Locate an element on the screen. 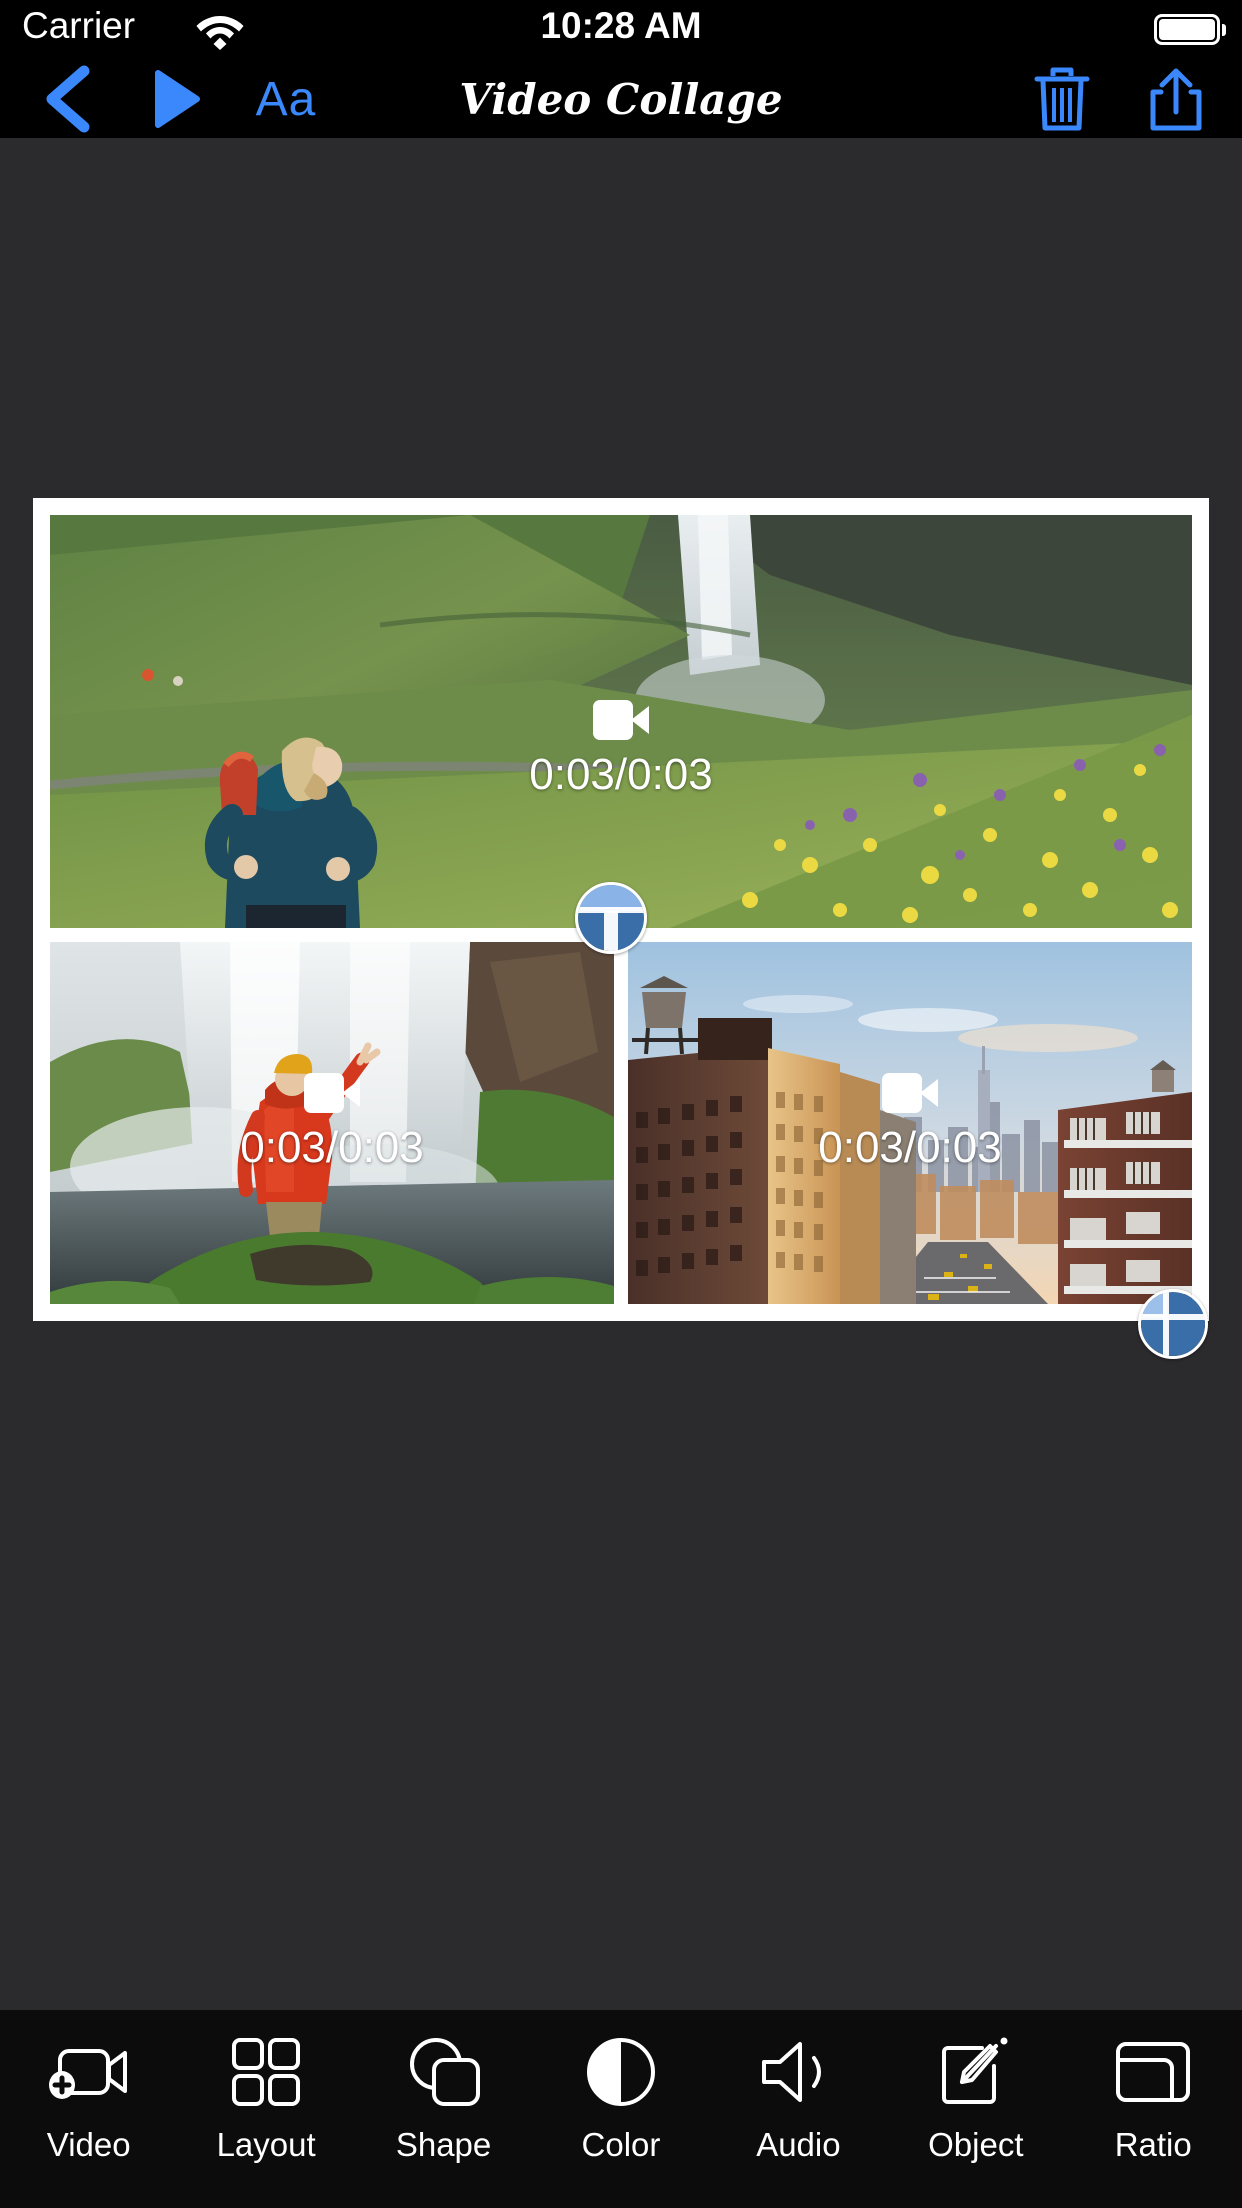 Image resolution: width=1242 pixels, height=2208 pixels. status-bar: Carrier 10:28 AM is located at coordinates (621, 30).